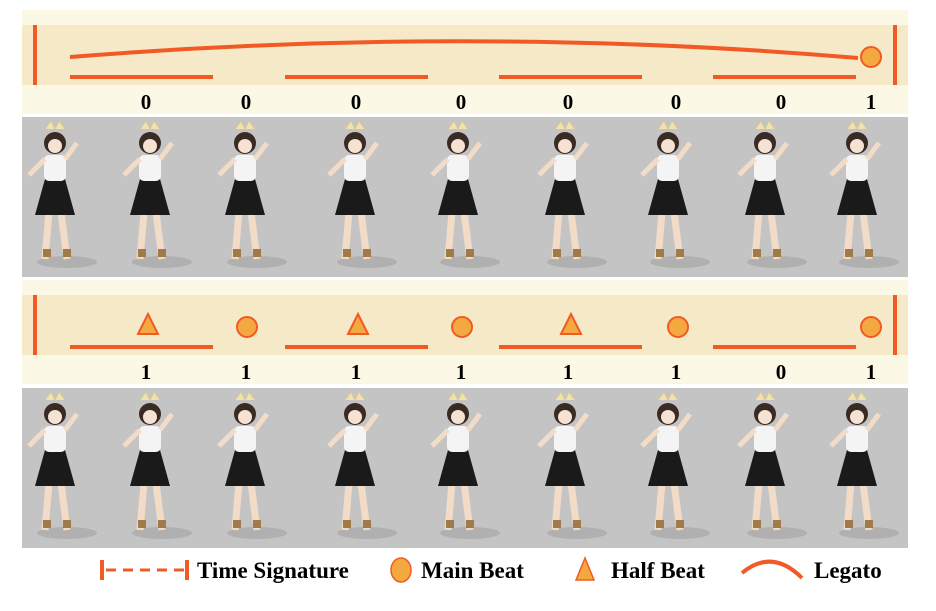 The width and height of the screenshot is (936, 611). I want to click on legend-legato-label: Legato, so click(848, 570).